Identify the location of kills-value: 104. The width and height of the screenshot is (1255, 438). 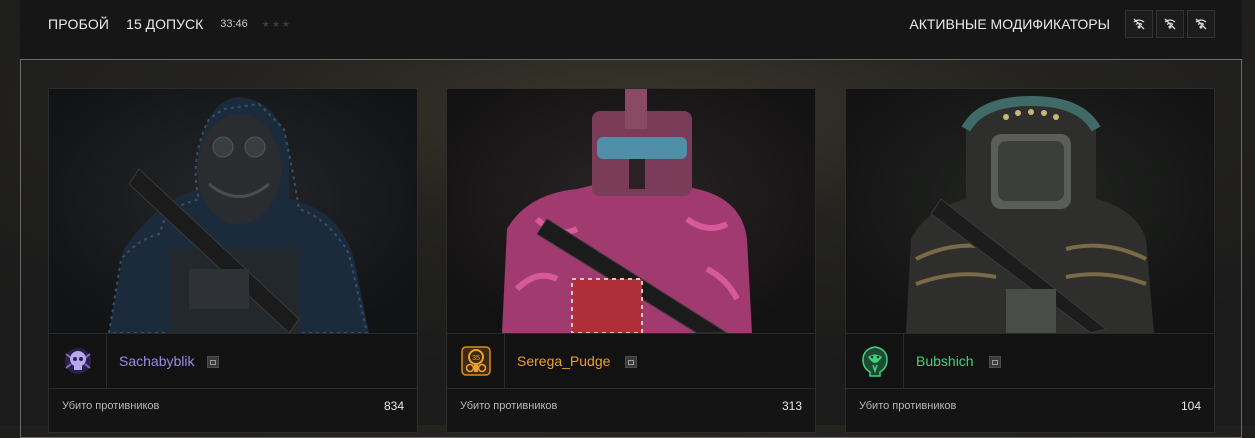
(1190, 406).